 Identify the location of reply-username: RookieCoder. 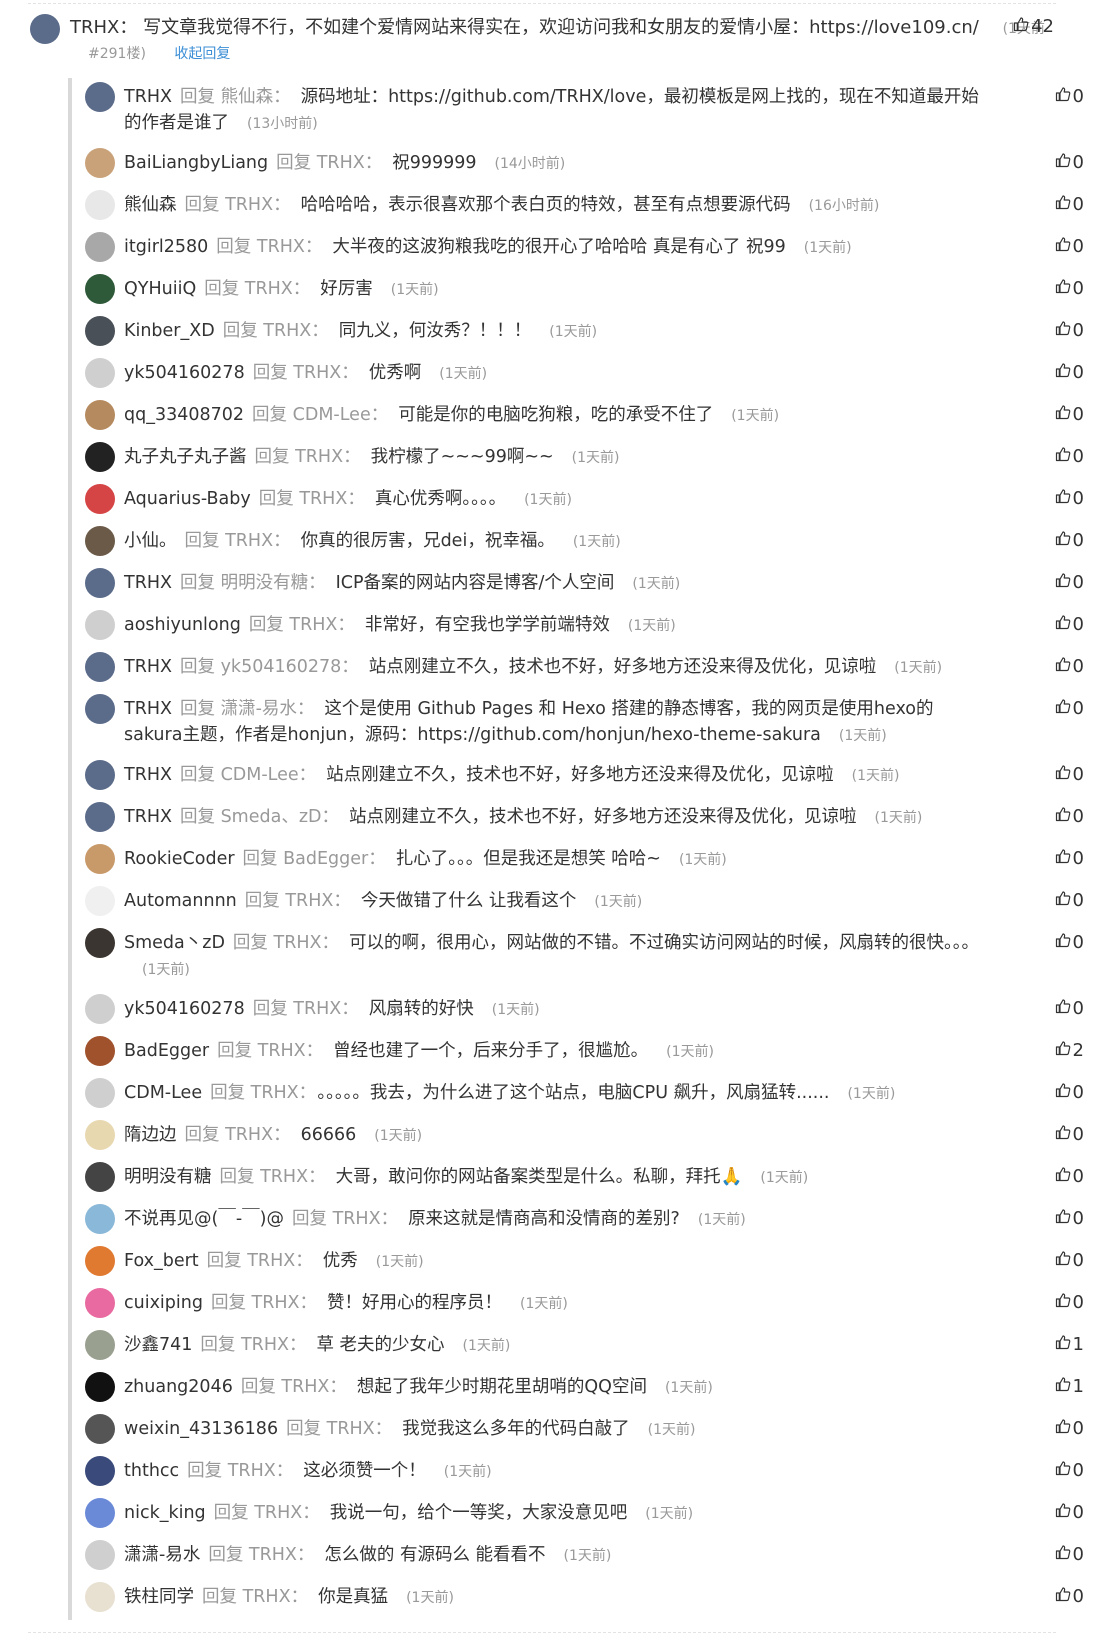
(179, 859).